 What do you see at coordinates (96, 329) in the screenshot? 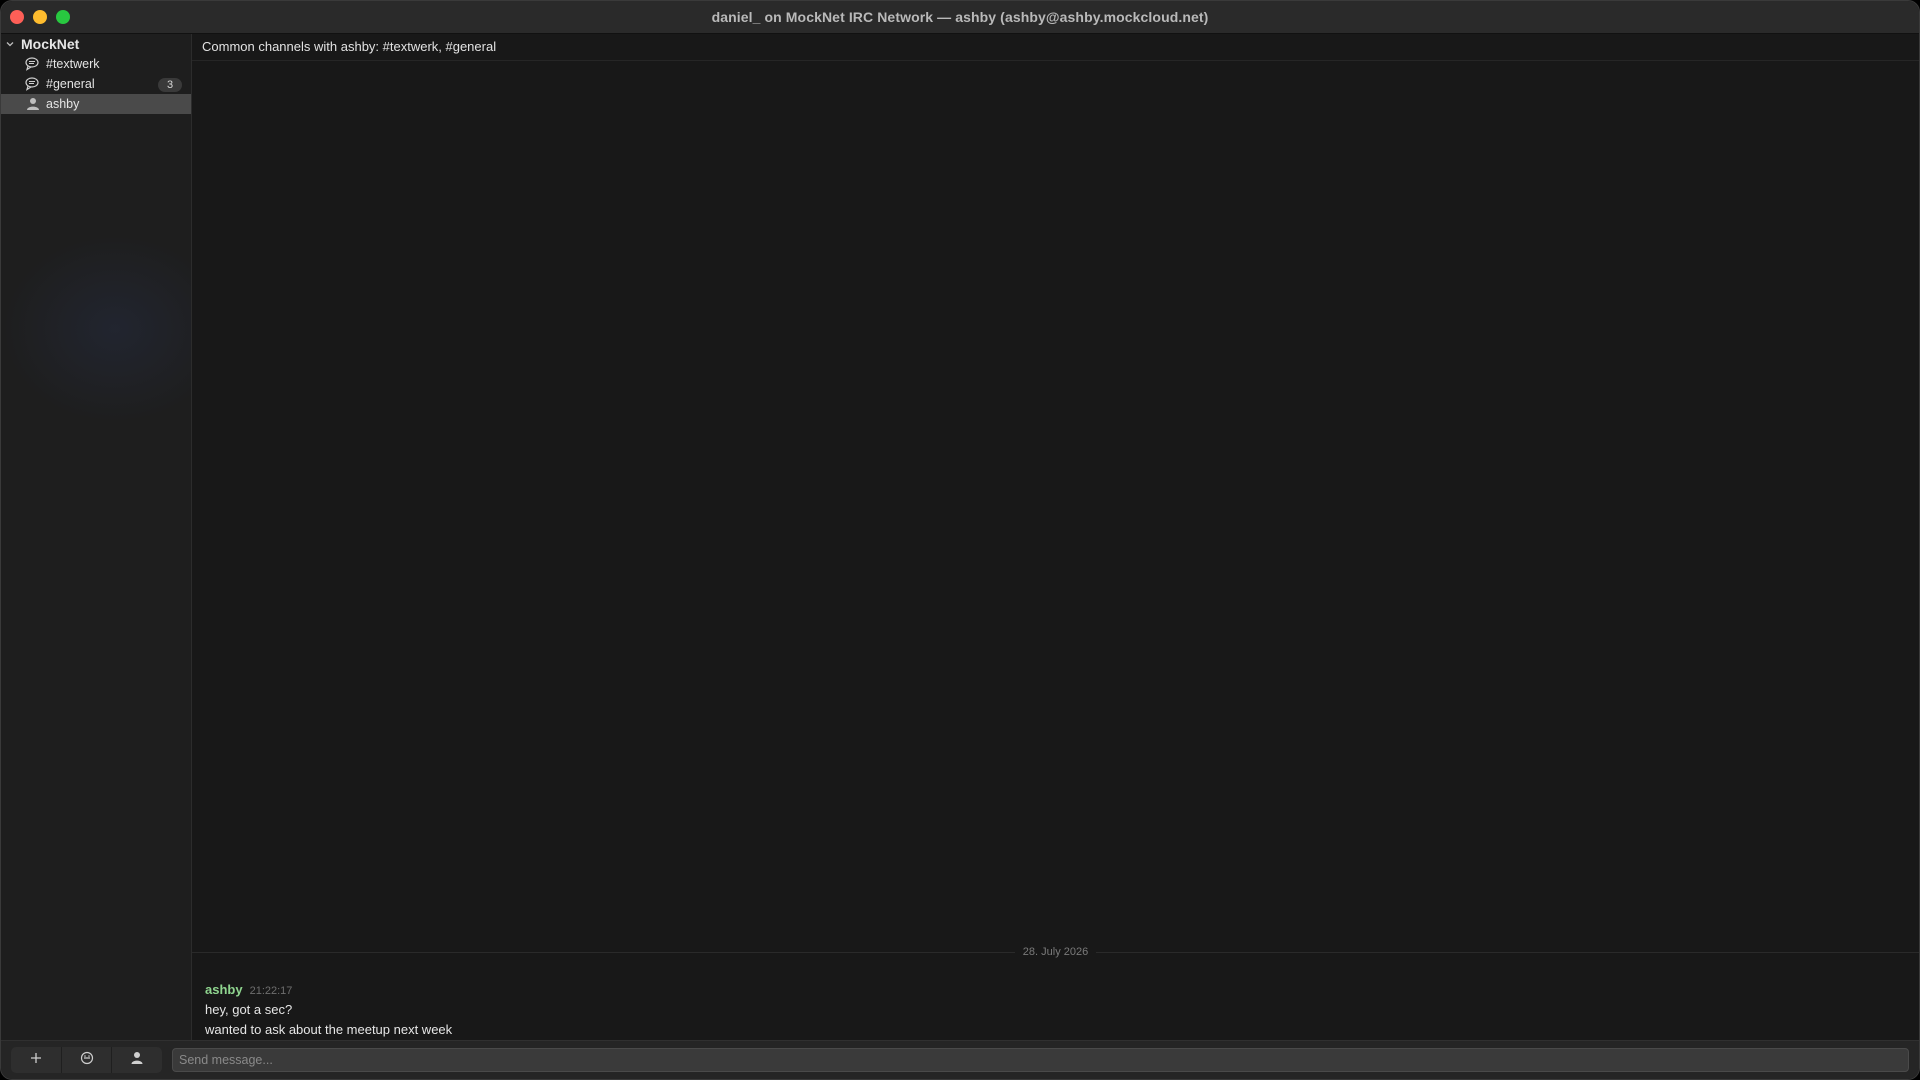
I see `sidebar-background` at bounding box center [96, 329].